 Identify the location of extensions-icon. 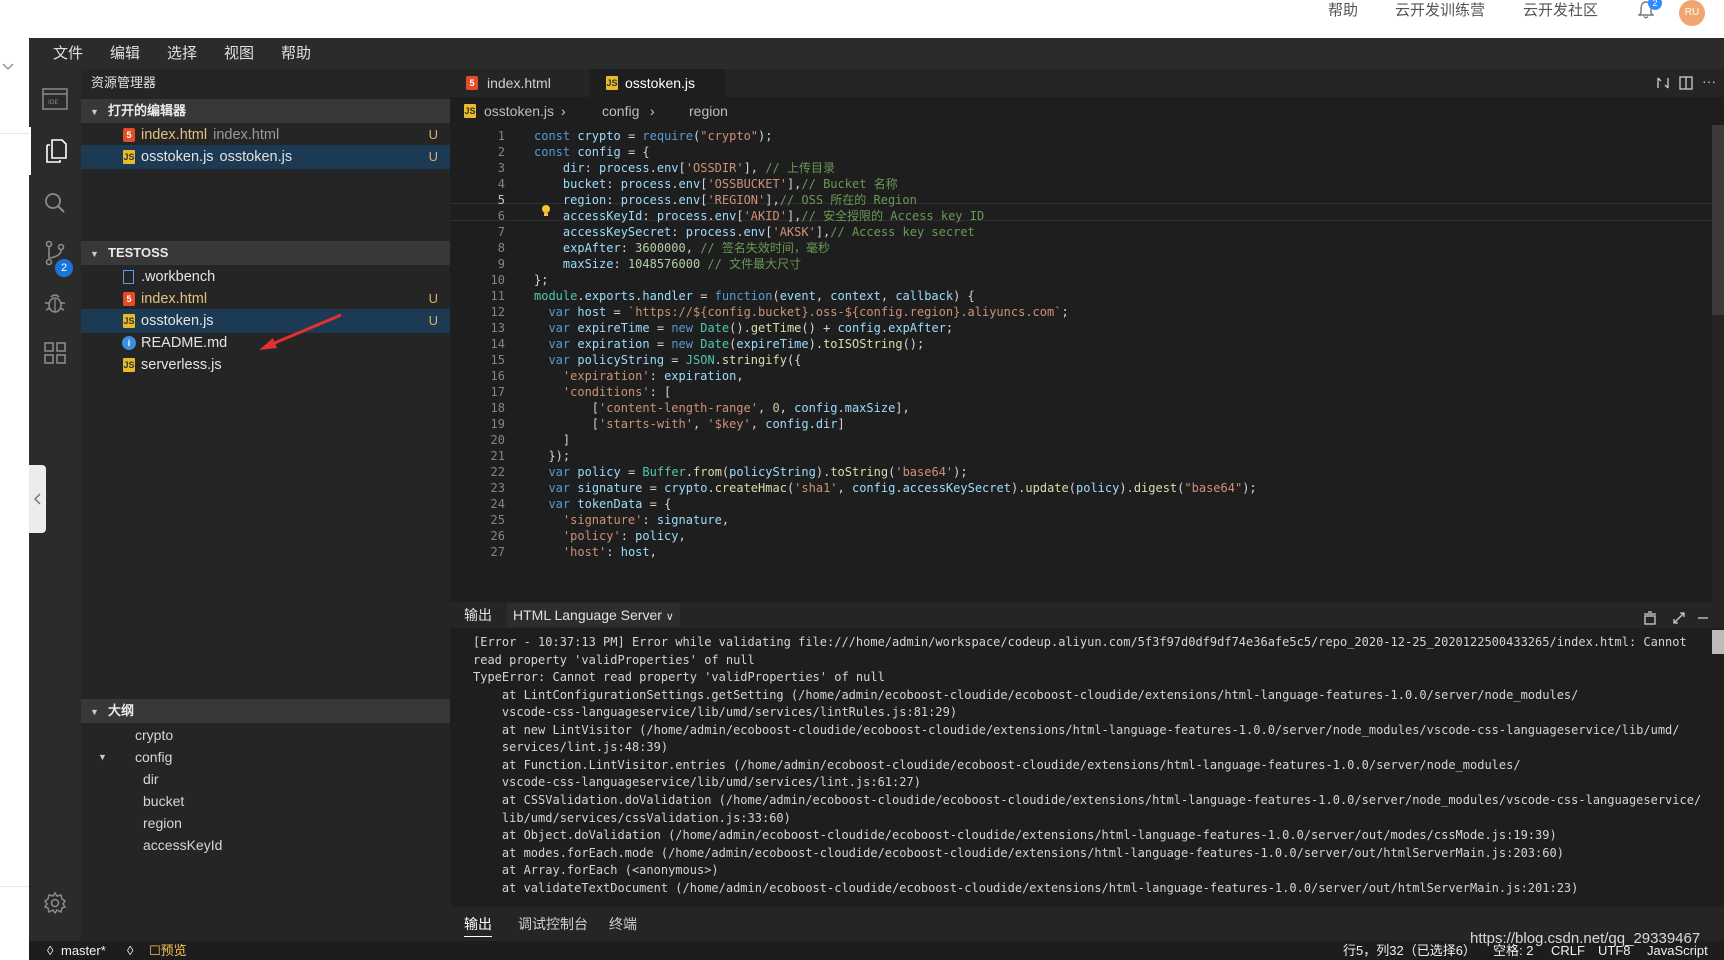
(55, 353).